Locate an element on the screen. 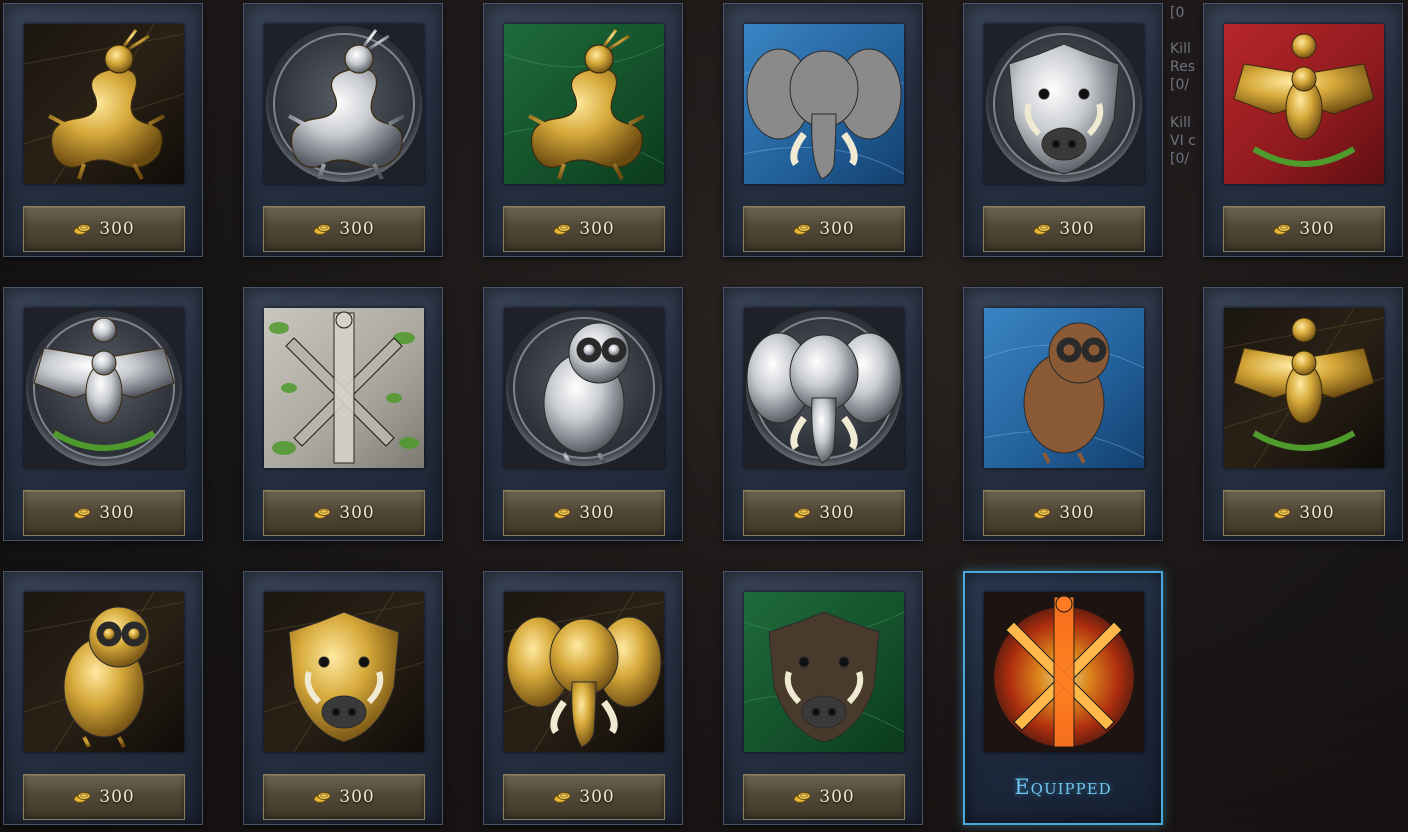 This screenshot has height=832, width=1408. emblem-card-silver-owl: 300 is located at coordinates (583, 414).